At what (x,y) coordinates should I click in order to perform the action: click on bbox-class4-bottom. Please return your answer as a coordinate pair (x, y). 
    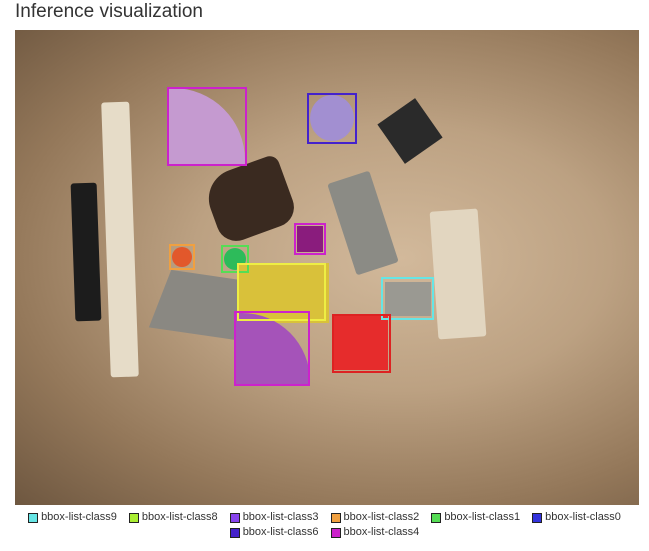
    Looking at the image, I should click on (272, 348).